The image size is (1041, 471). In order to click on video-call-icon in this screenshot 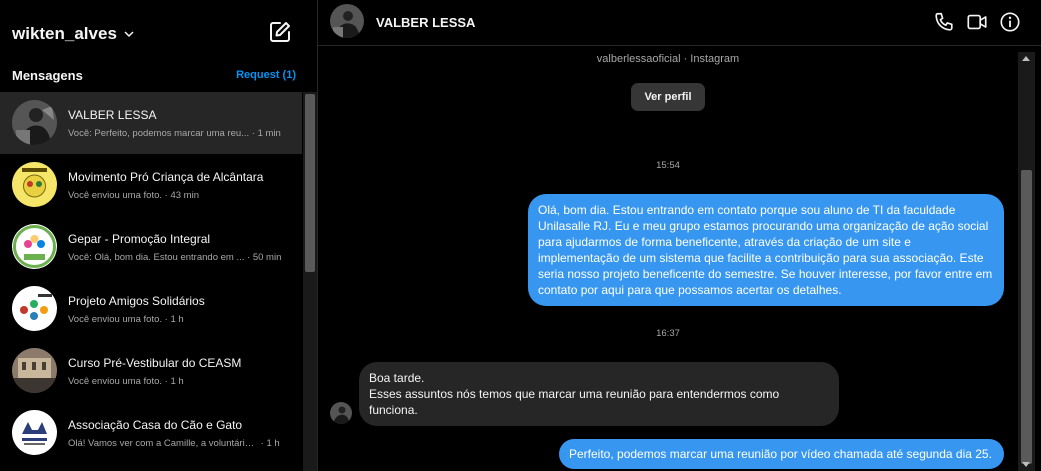, I will do `click(977, 22)`.